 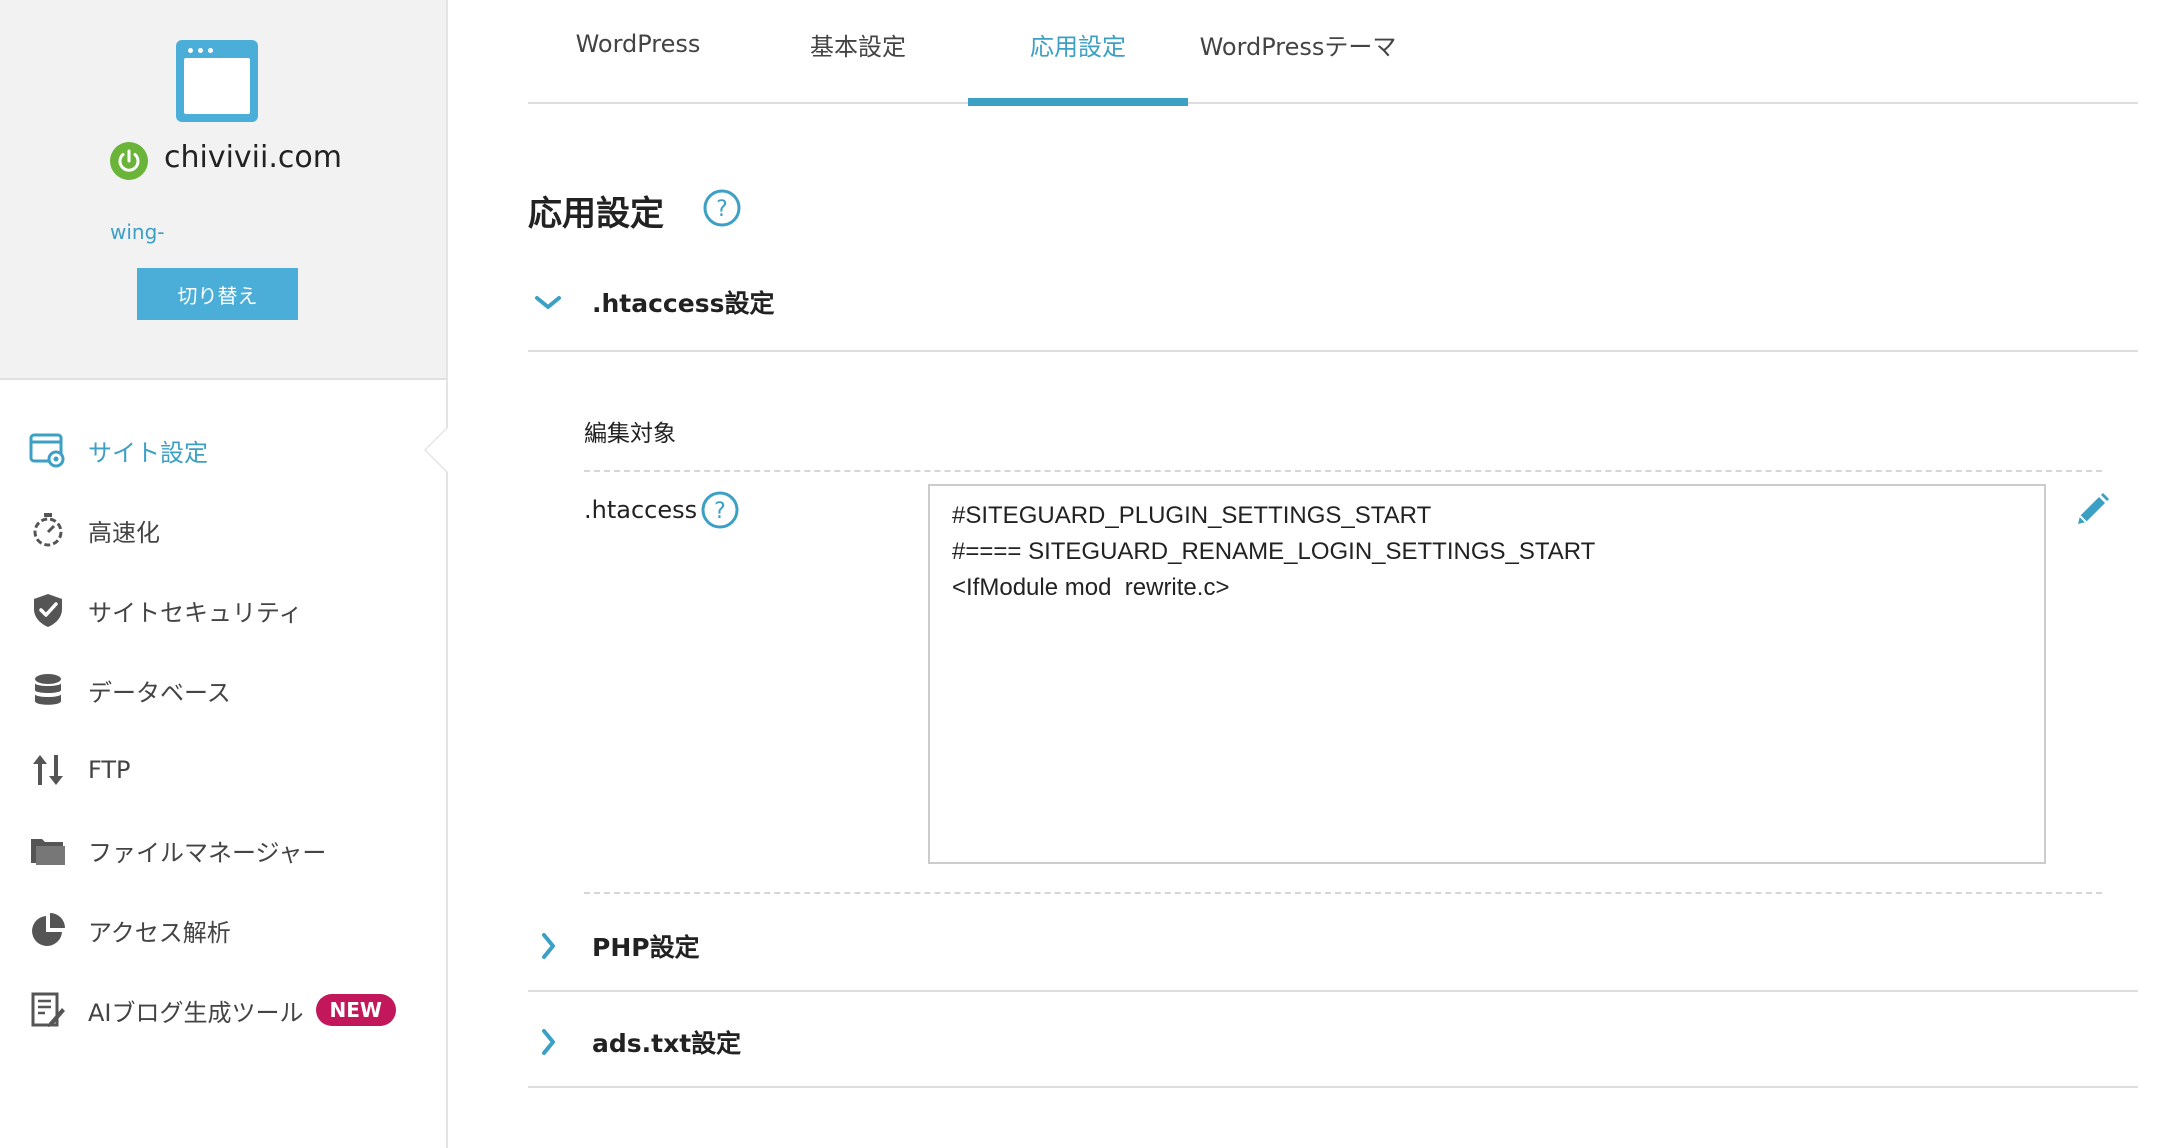 I want to click on site-domain: chivivii.com, so click(x=253, y=157).